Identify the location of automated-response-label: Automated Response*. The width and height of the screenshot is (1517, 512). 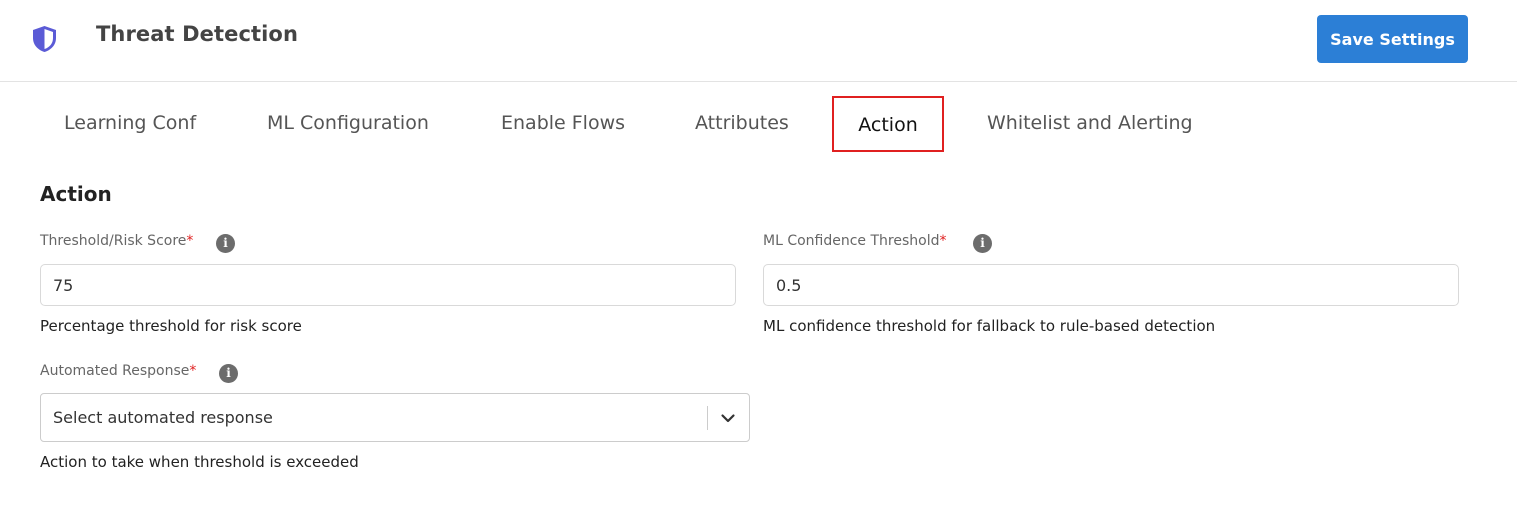
(118, 371).